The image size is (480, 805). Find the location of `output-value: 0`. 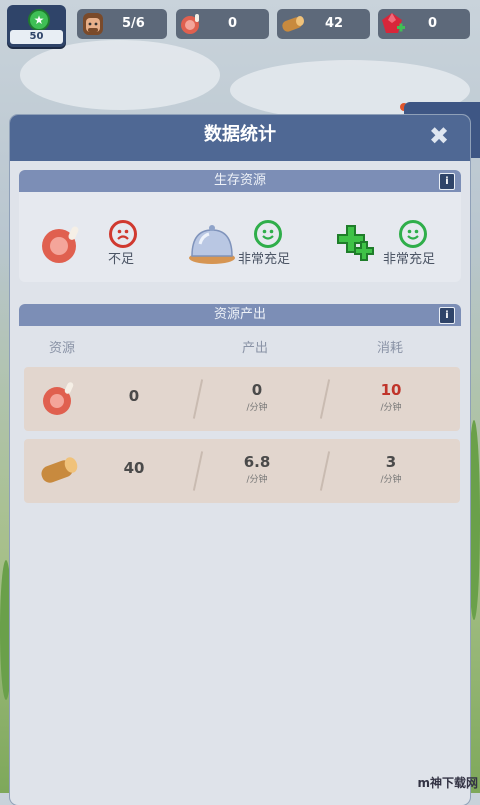

output-value: 0 is located at coordinates (257, 390).